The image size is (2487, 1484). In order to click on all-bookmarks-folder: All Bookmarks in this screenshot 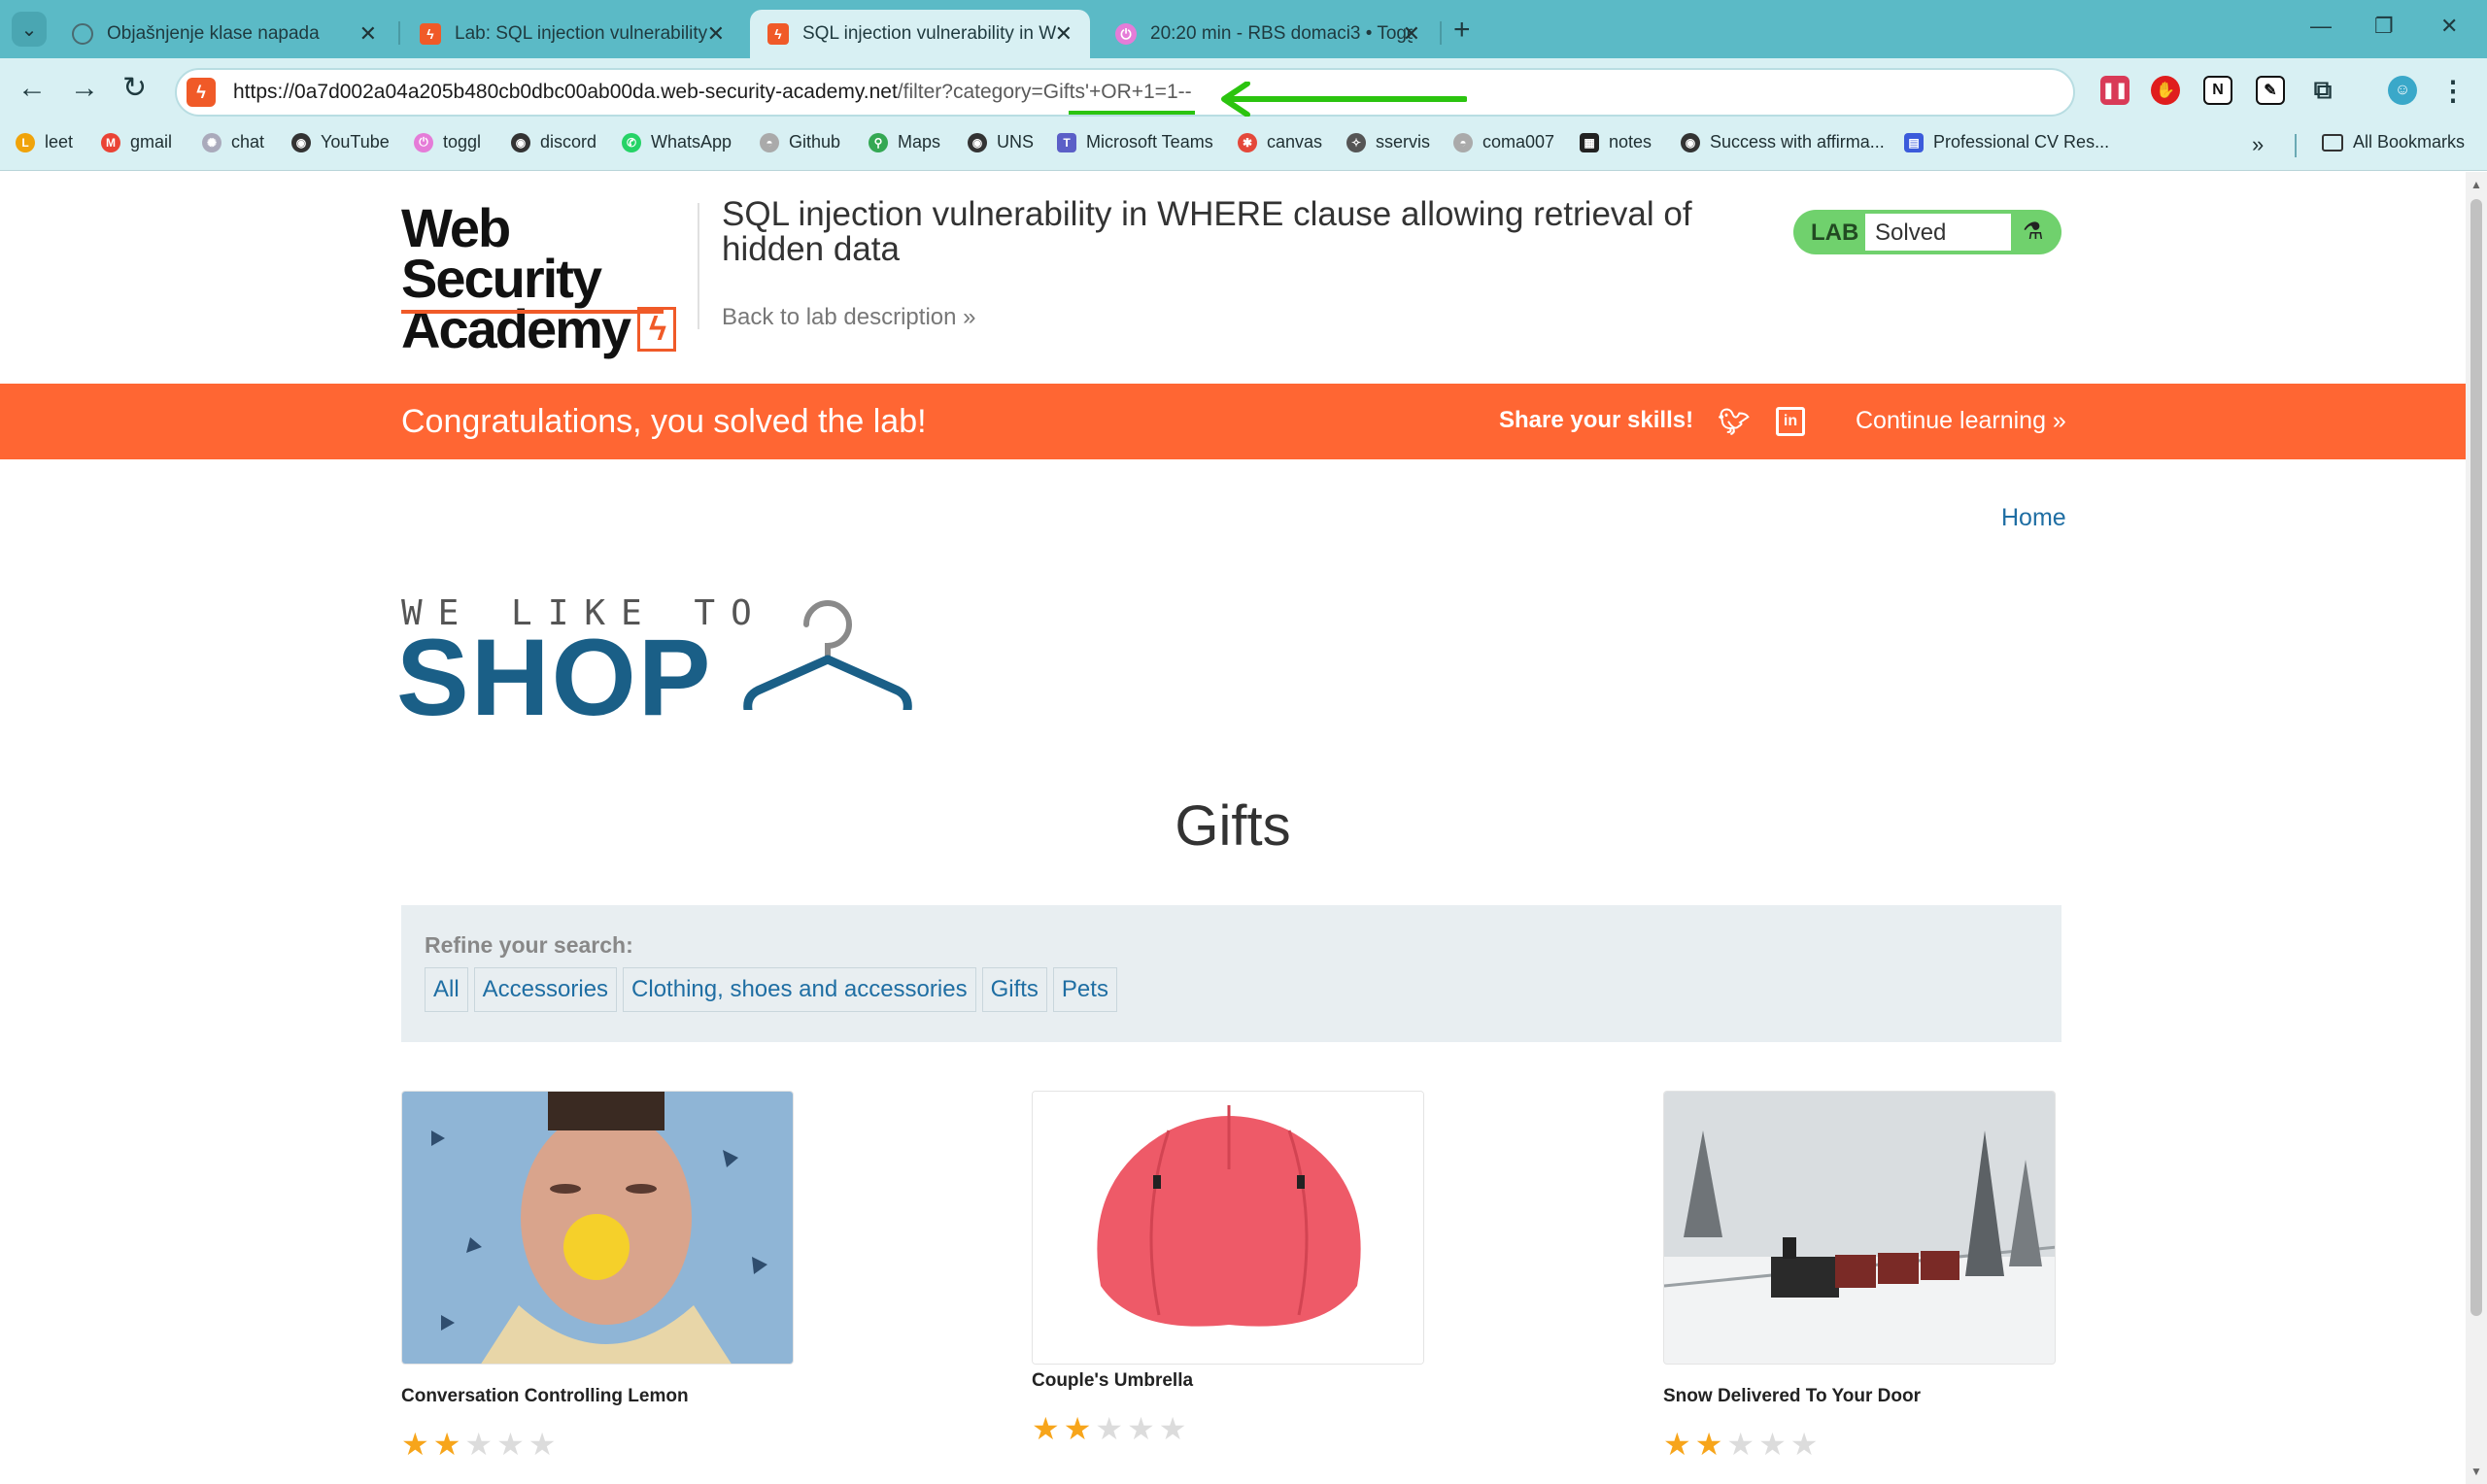, I will do `click(2393, 142)`.